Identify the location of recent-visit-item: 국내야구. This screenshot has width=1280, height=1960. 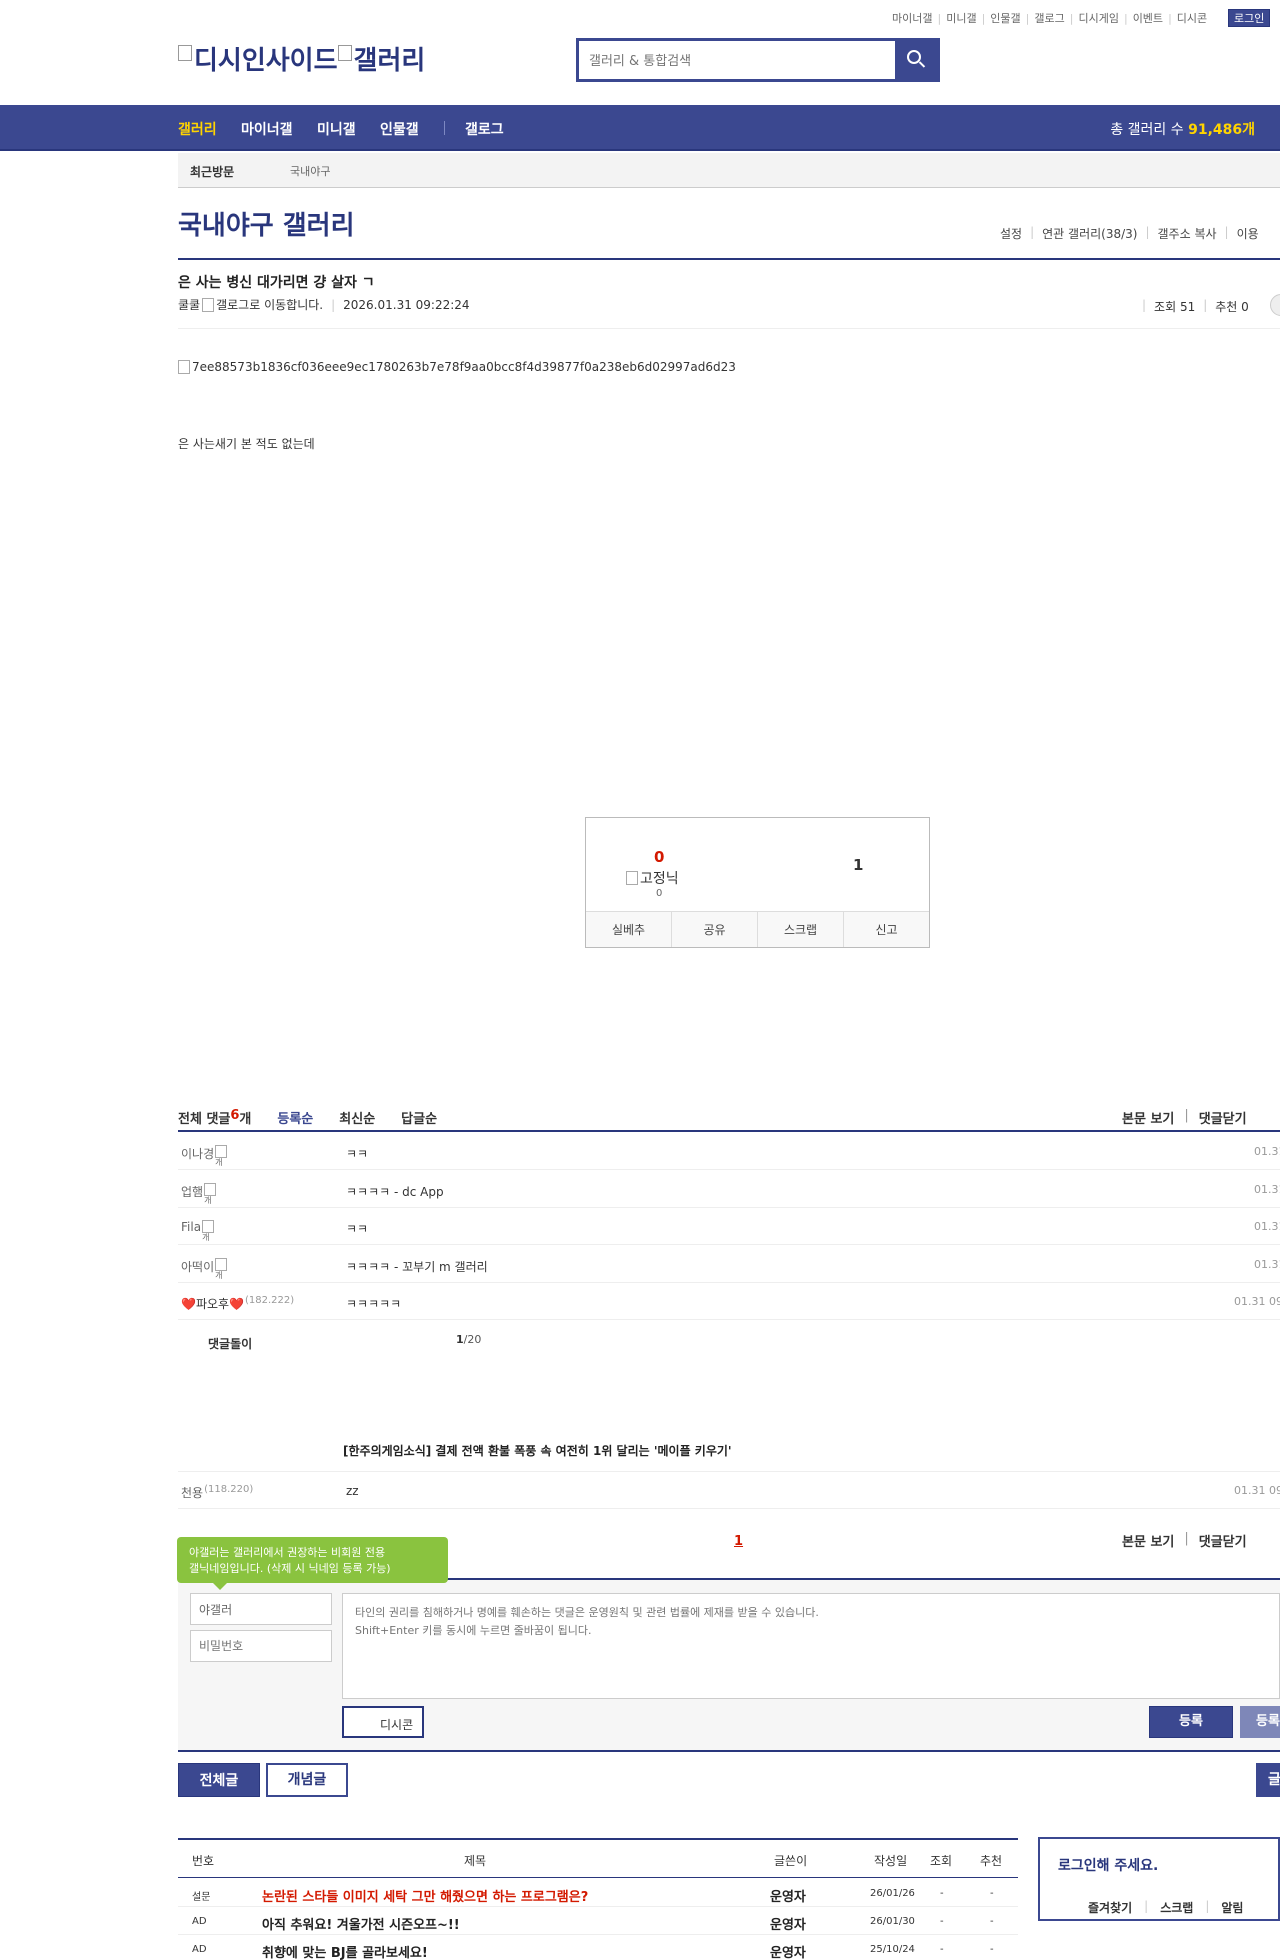
(310, 171).